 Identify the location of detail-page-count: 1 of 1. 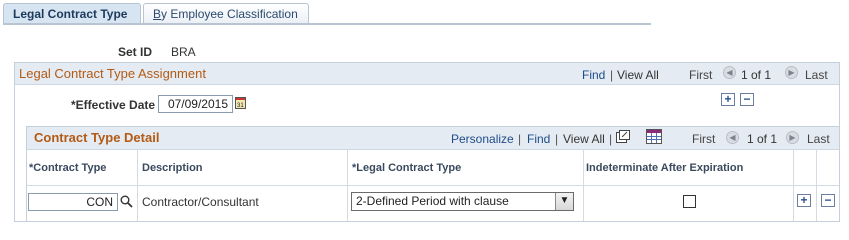
(762, 139).